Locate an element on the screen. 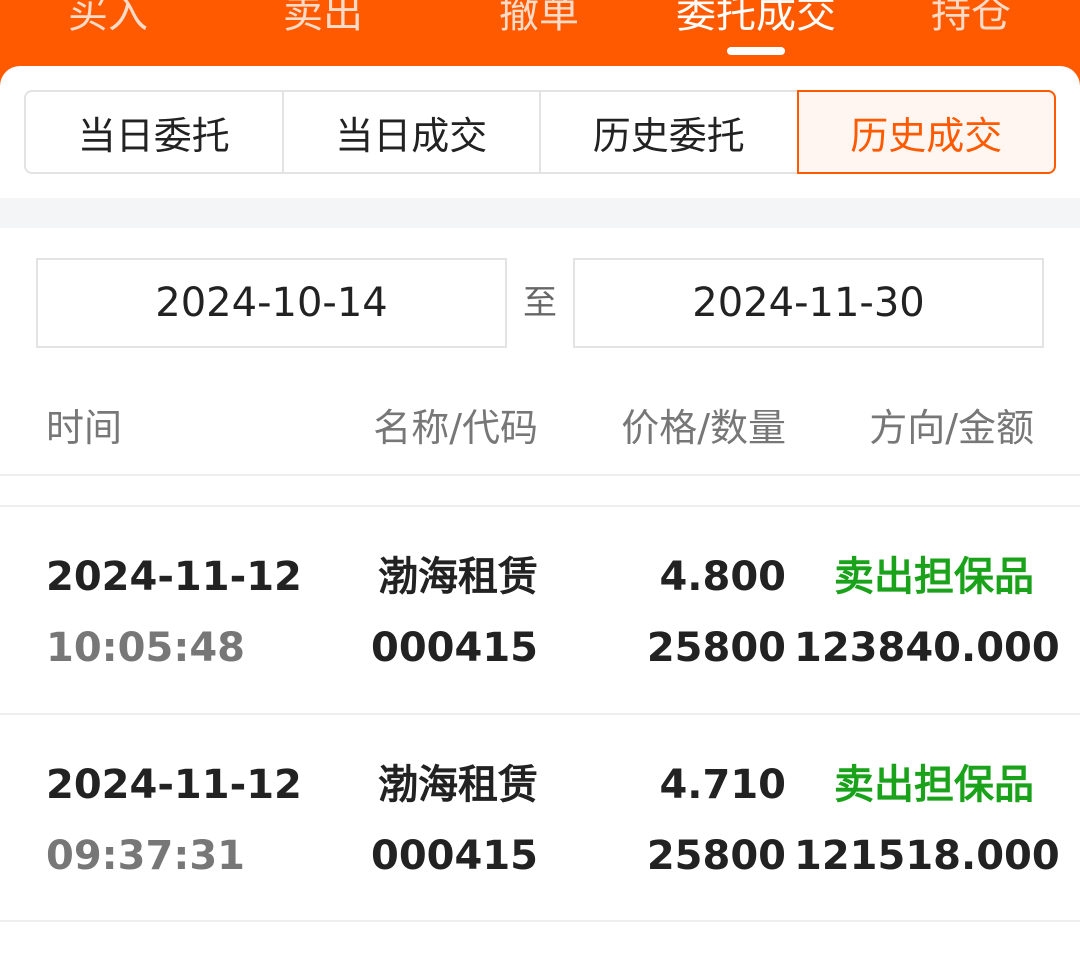  active-tab-indicator is located at coordinates (756, 51).